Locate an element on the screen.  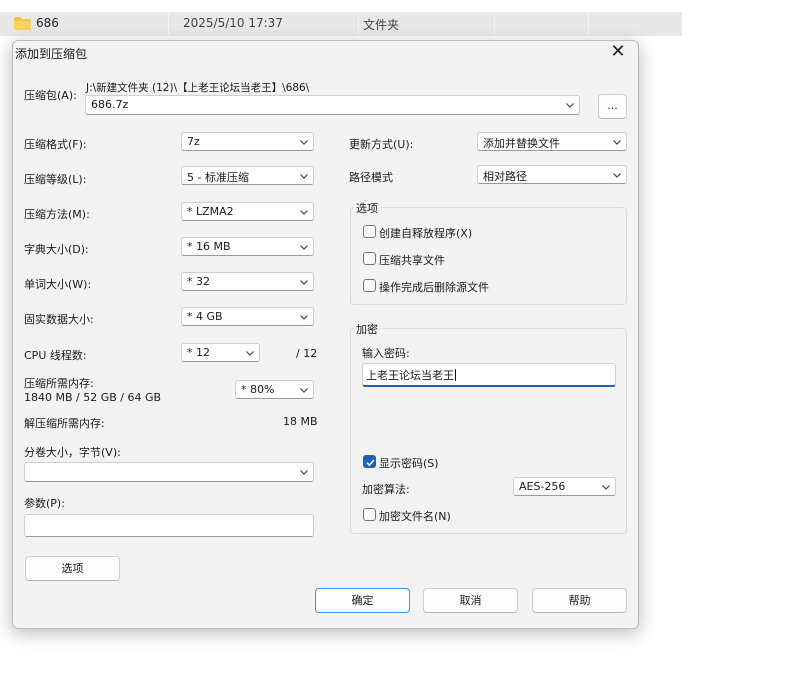
sfx-checkbox is located at coordinates (369, 231).